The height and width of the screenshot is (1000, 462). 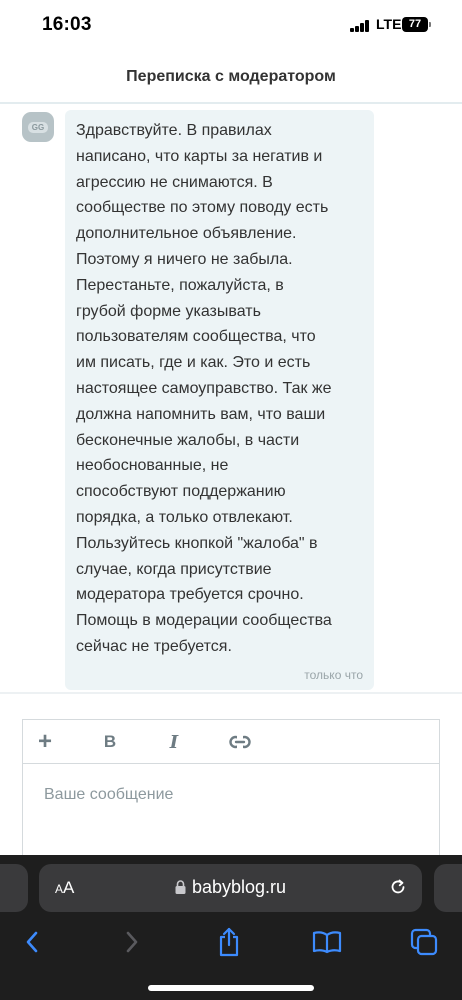 I want to click on network-type: LTE, so click(x=389, y=24).